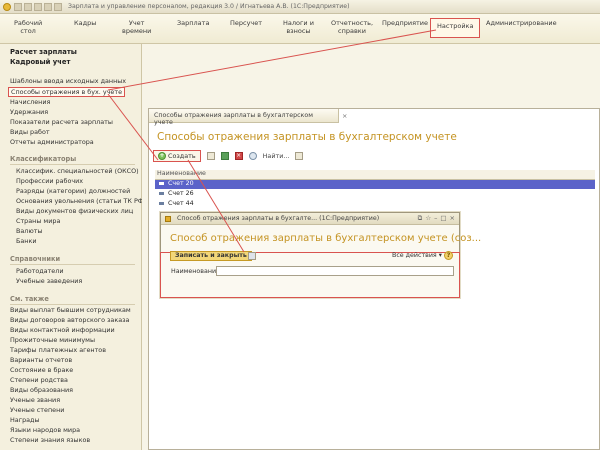  I want to click on nav-item: Виды договоров авторского заказа, so click(69, 320).